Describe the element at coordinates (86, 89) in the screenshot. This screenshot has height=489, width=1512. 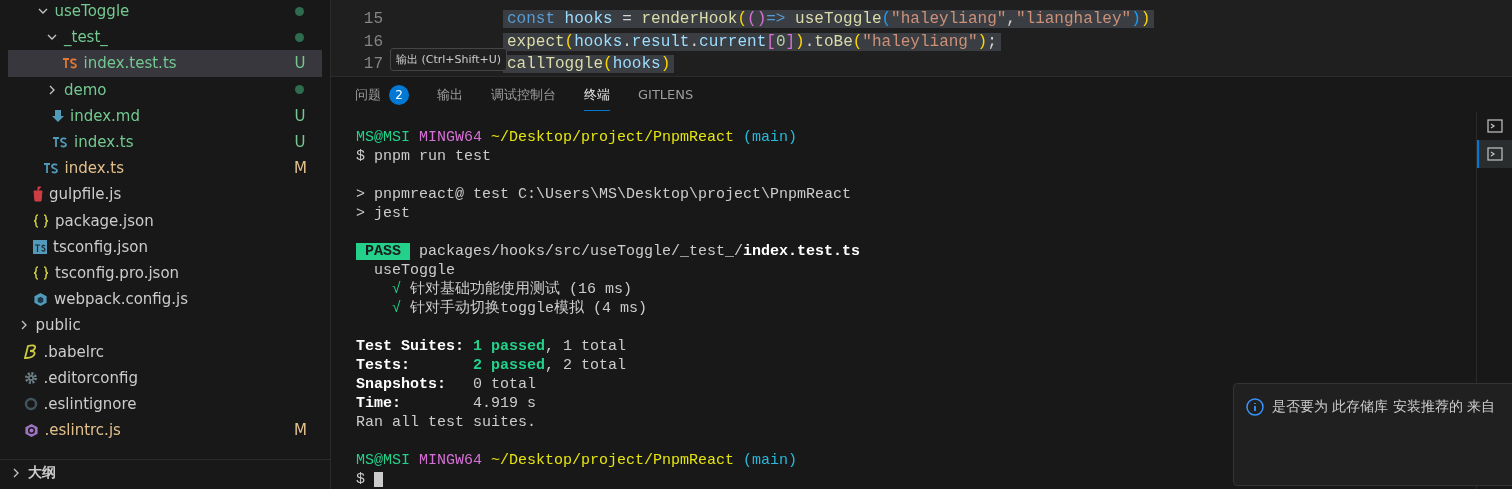
I see `file-name: demo` at that location.